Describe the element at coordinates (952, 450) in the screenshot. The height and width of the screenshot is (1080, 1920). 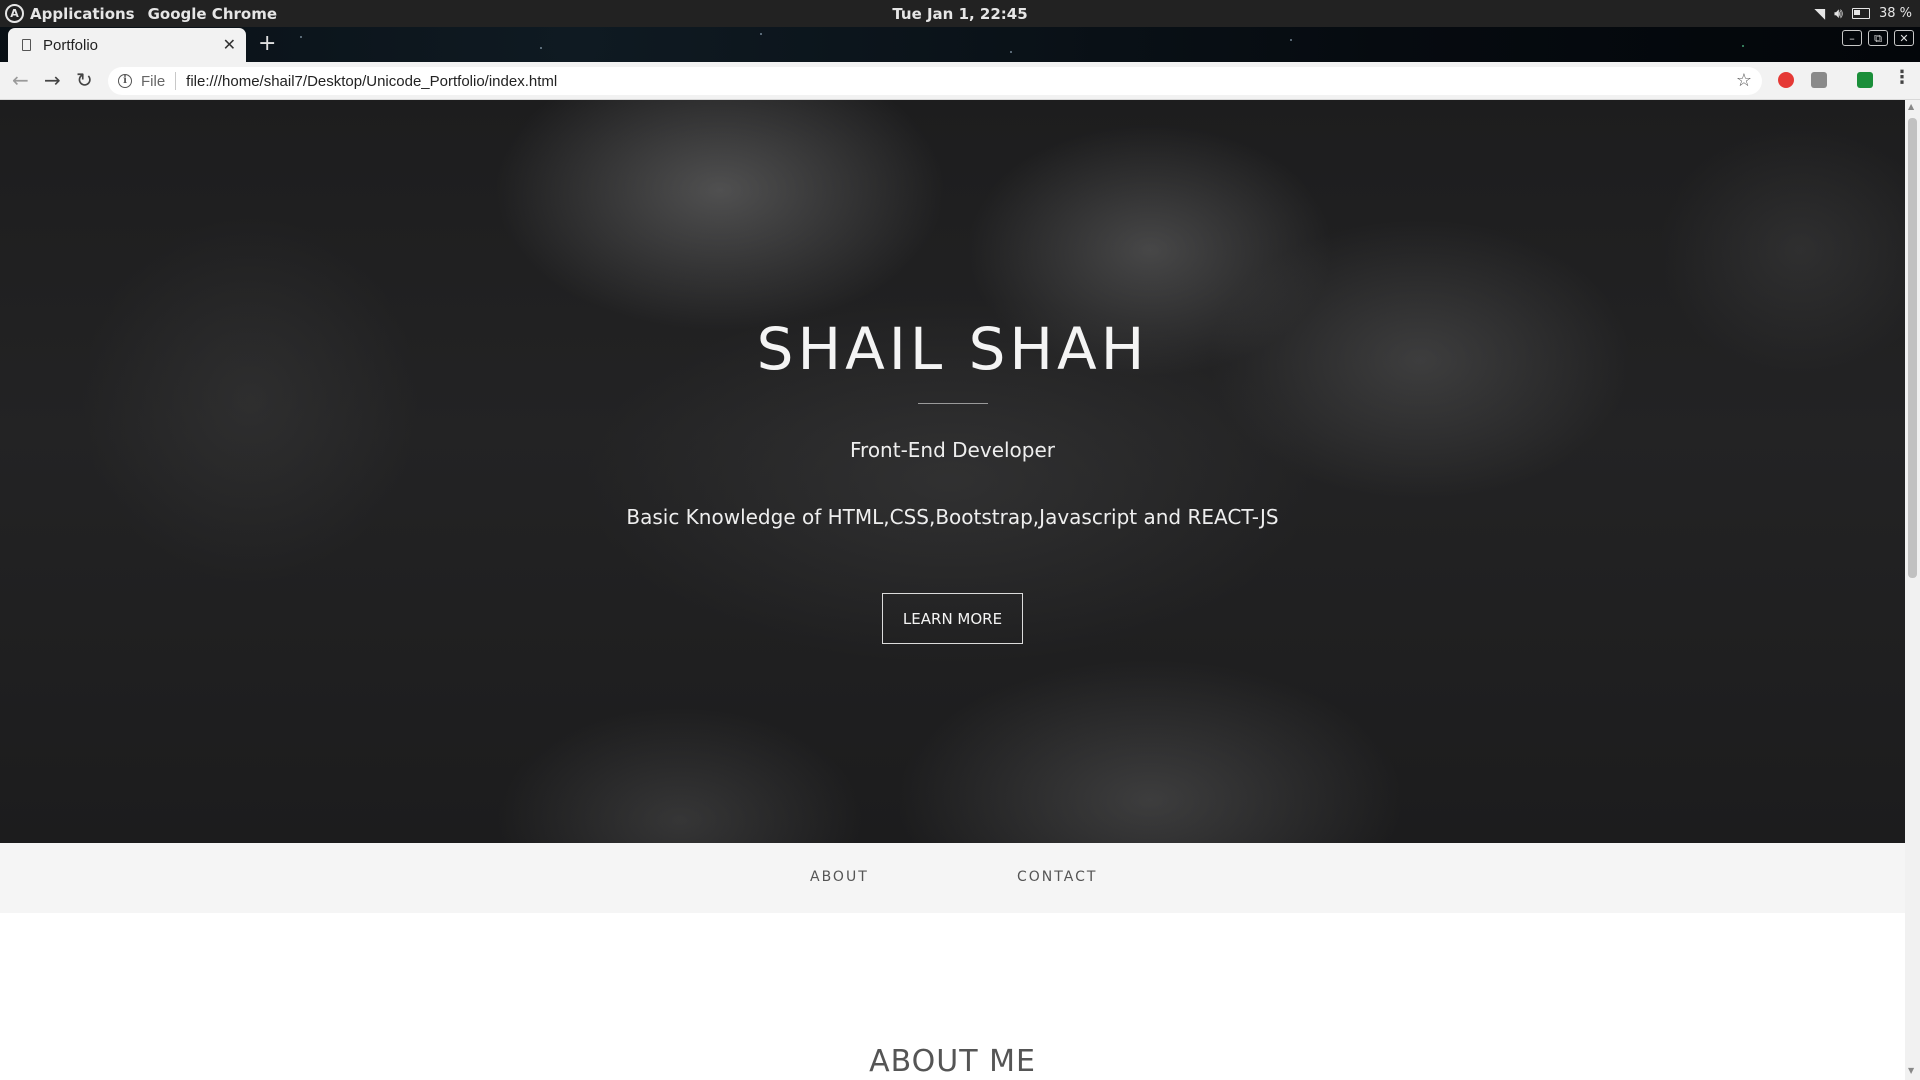
I see `hero-role: Front-End Developer` at that location.